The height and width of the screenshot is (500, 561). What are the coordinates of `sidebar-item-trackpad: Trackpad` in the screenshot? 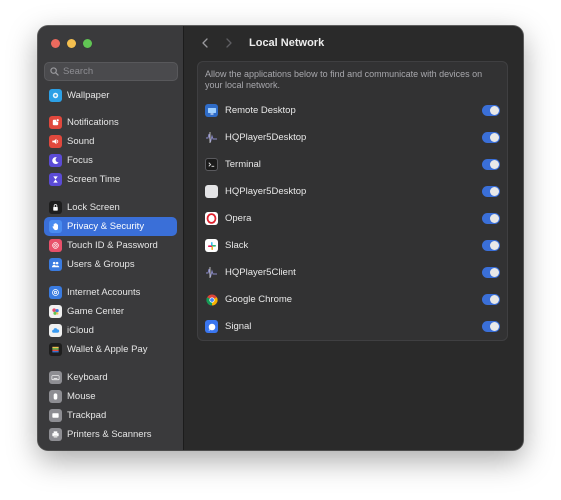 It's located at (110, 415).